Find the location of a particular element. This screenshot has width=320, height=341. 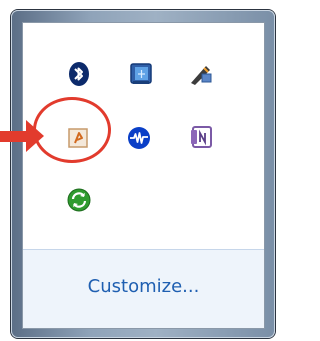

bluetooth-icon is located at coordinates (79, 74).